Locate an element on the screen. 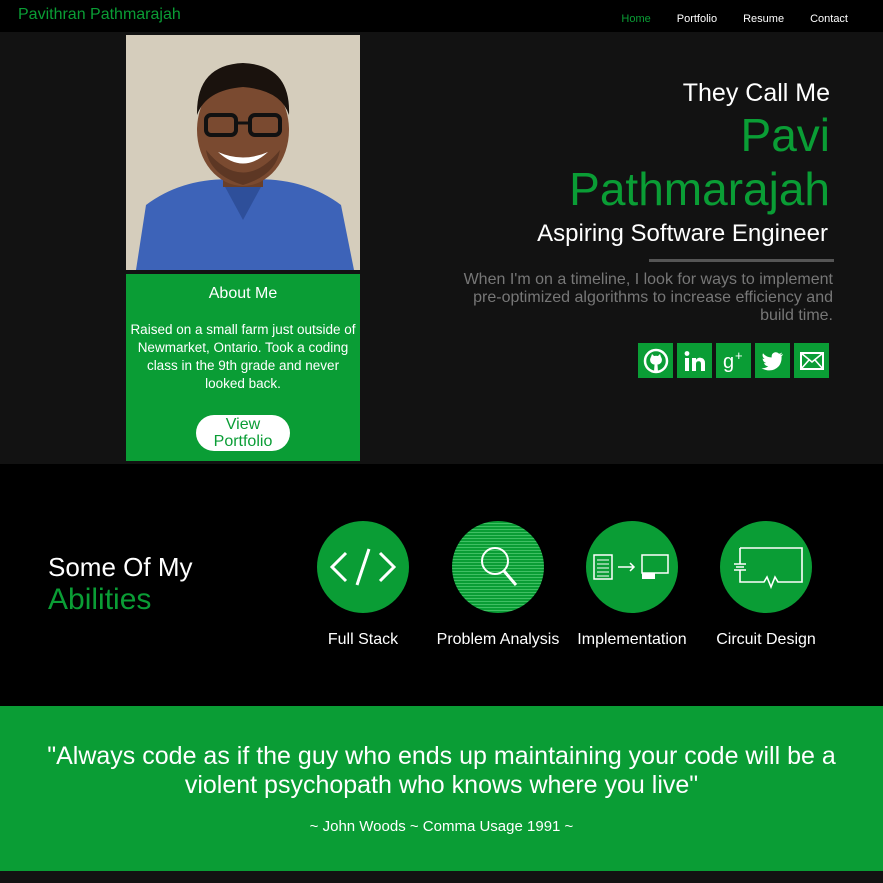 Image resolution: width=883 pixels, height=883 pixels. footer-strip is located at coordinates (441, 877).